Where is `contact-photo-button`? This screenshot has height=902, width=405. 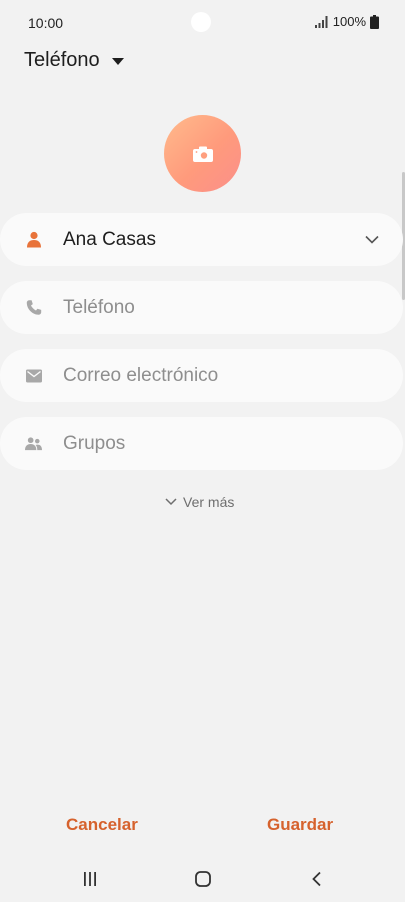 contact-photo-button is located at coordinates (202, 153).